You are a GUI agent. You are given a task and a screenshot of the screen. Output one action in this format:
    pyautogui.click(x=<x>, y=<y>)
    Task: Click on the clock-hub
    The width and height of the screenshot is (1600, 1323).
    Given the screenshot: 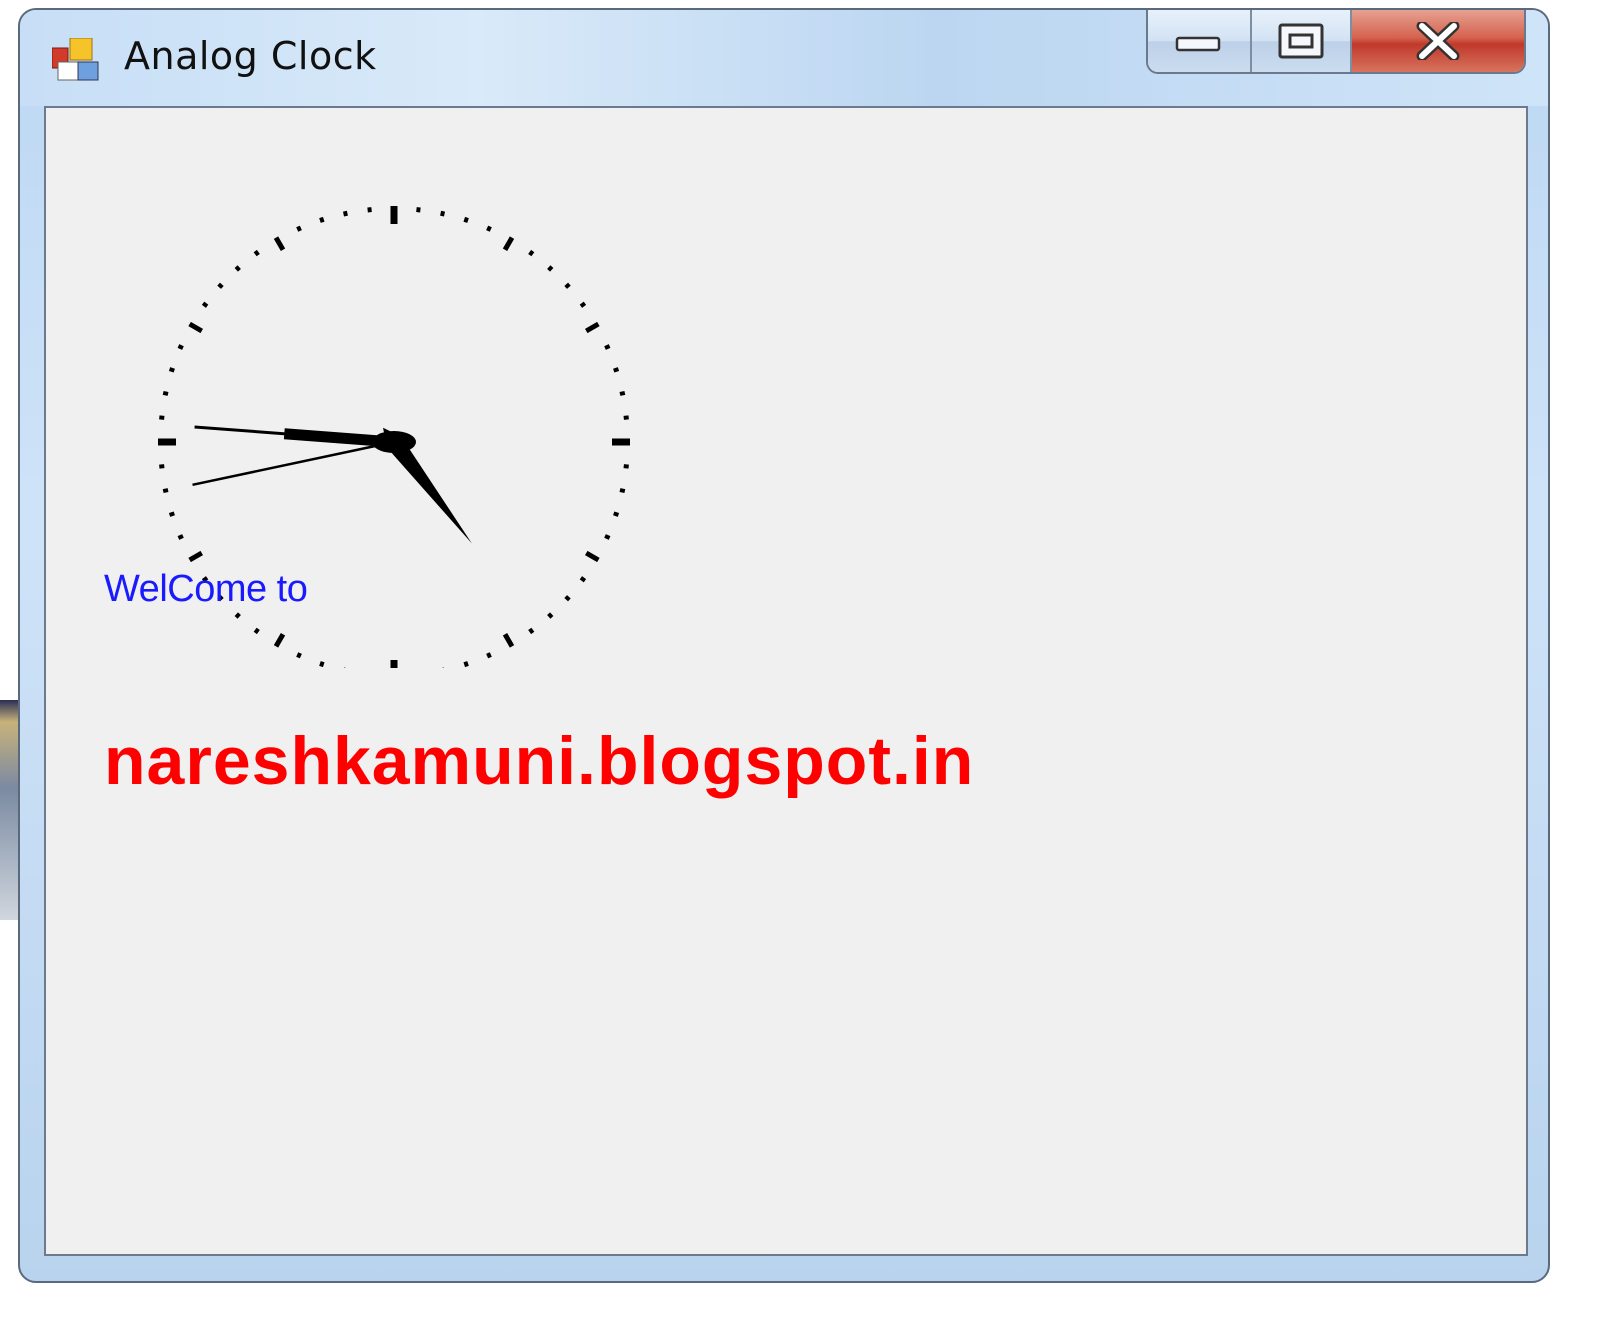 What is the action you would take?
    pyautogui.click(x=394, y=442)
    